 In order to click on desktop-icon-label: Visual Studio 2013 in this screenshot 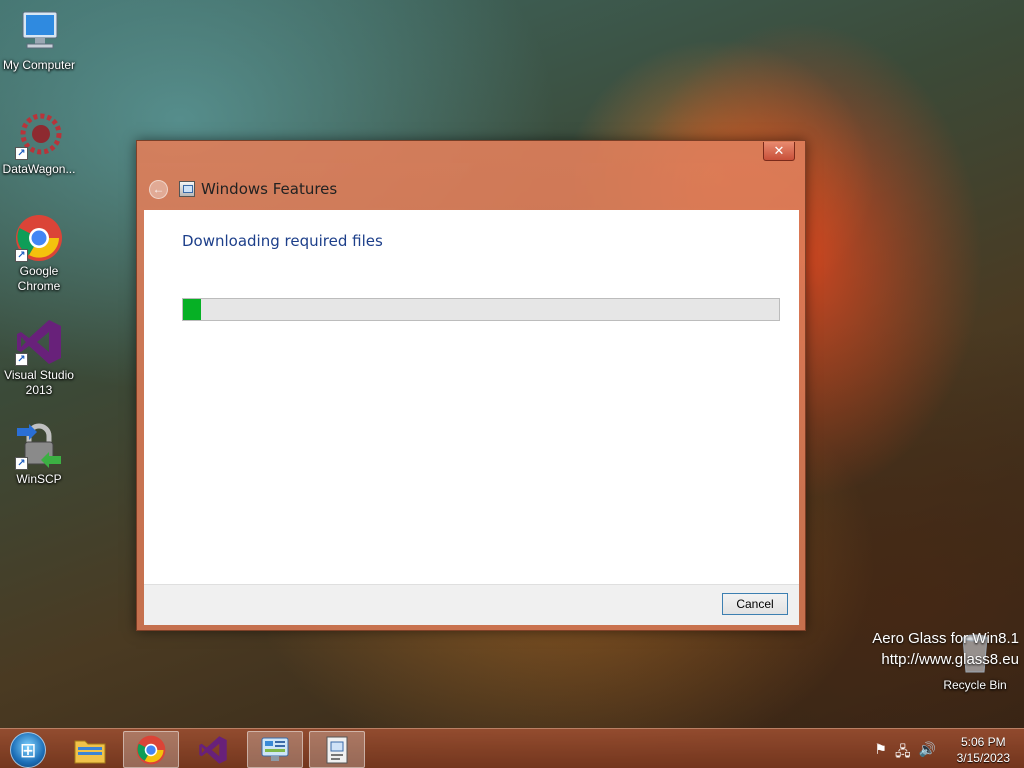, I will do `click(39, 382)`.